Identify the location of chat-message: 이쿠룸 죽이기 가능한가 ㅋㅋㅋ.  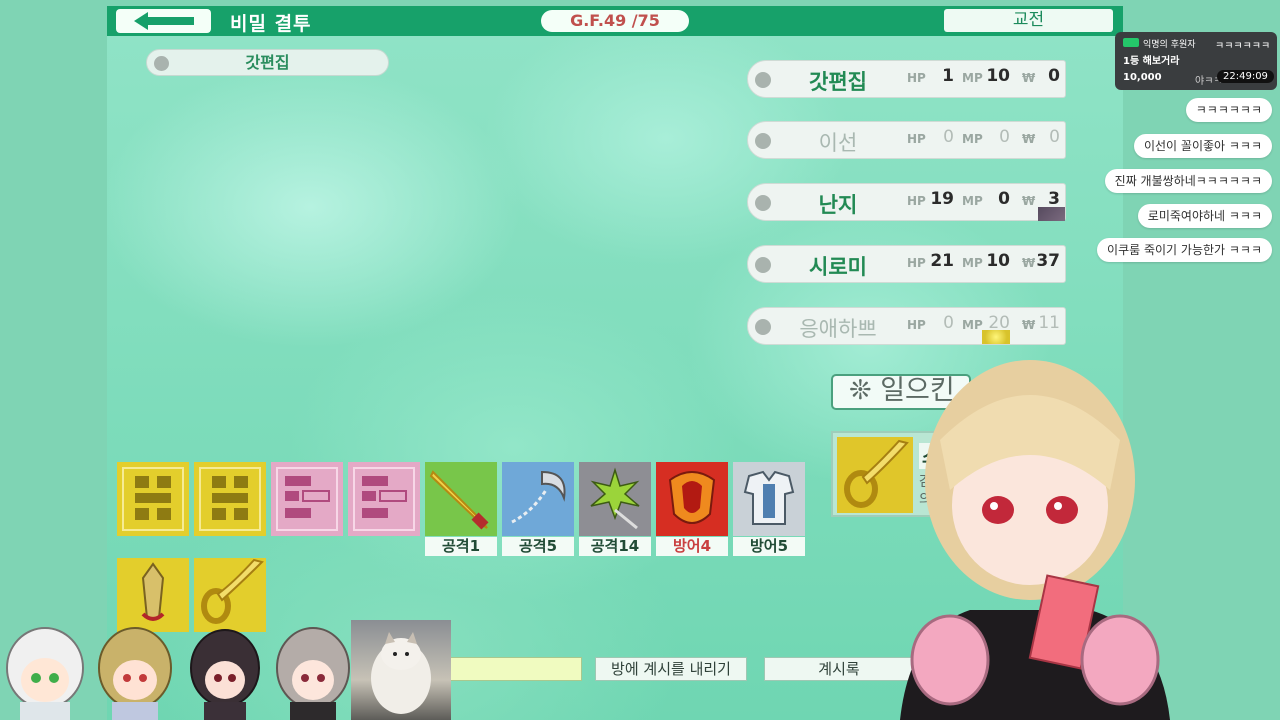
(1184, 250).